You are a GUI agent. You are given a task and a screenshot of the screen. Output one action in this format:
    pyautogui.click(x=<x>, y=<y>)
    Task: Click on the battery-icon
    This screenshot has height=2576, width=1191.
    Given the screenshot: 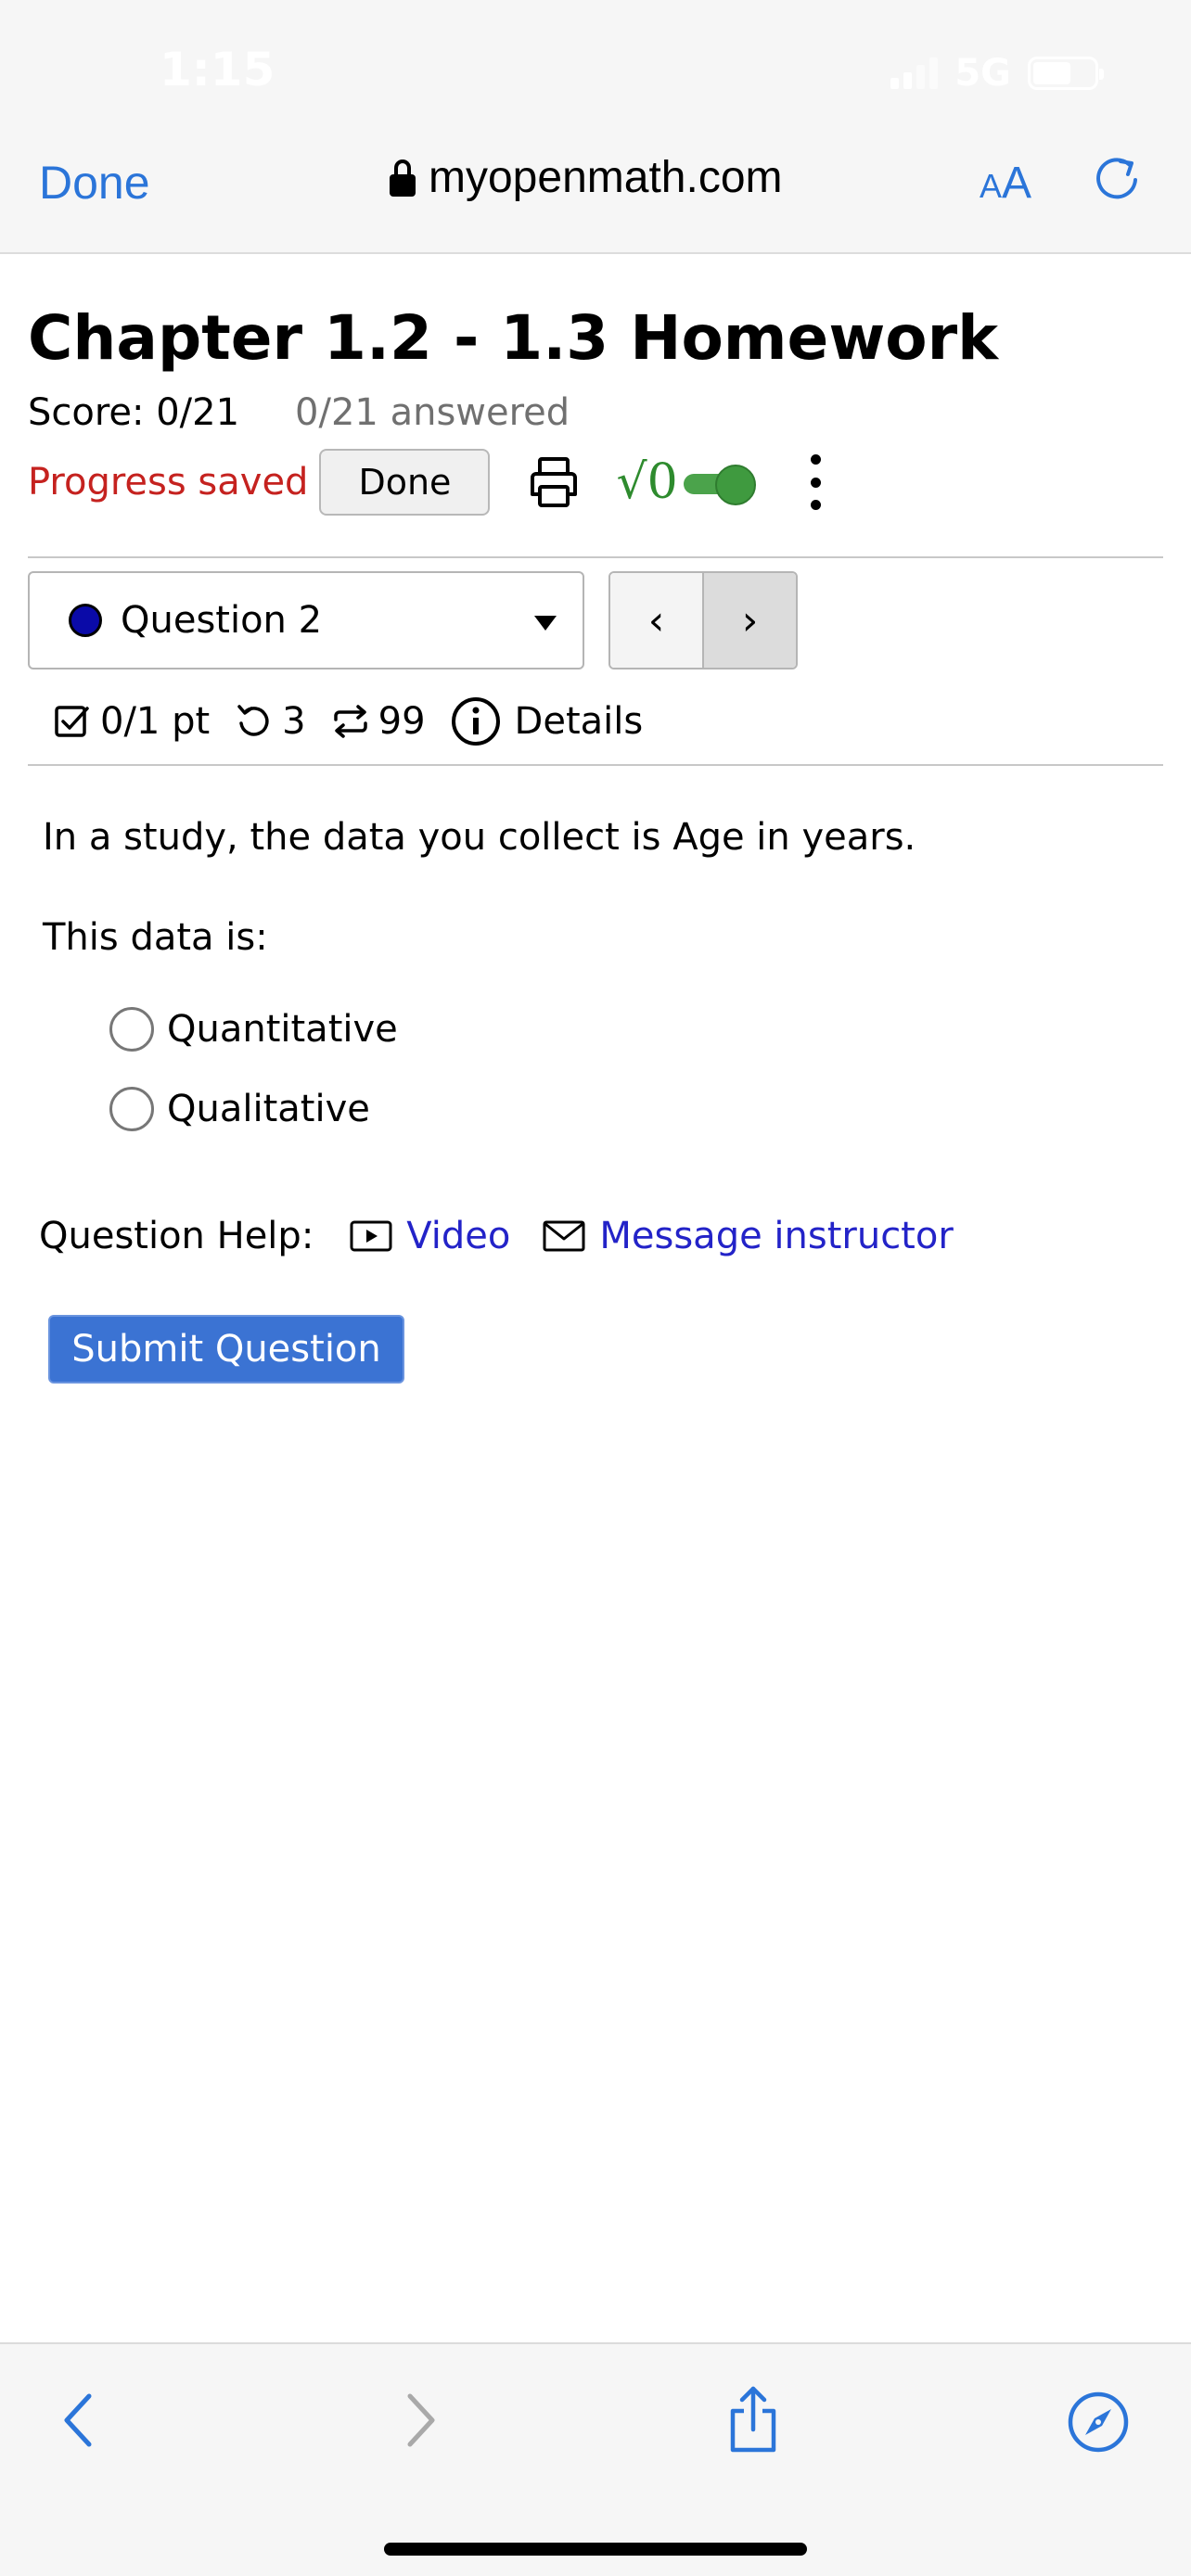 What is the action you would take?
    pyautogui.click(x=1066, y=74)
    